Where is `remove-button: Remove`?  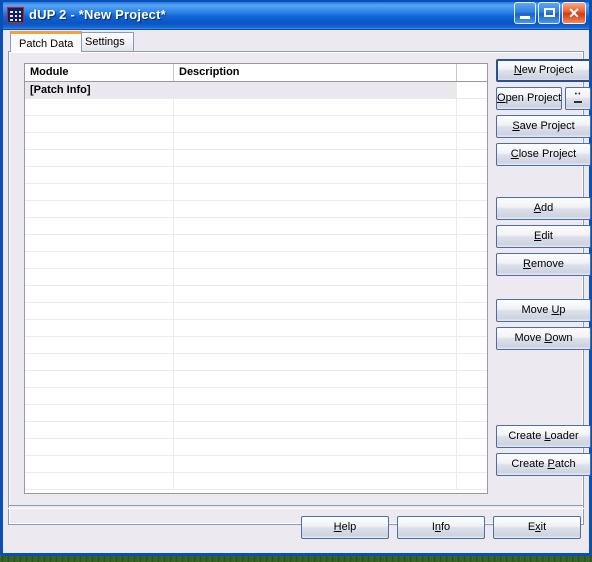 remove-button: Remove is located at coordinates (543, 264).